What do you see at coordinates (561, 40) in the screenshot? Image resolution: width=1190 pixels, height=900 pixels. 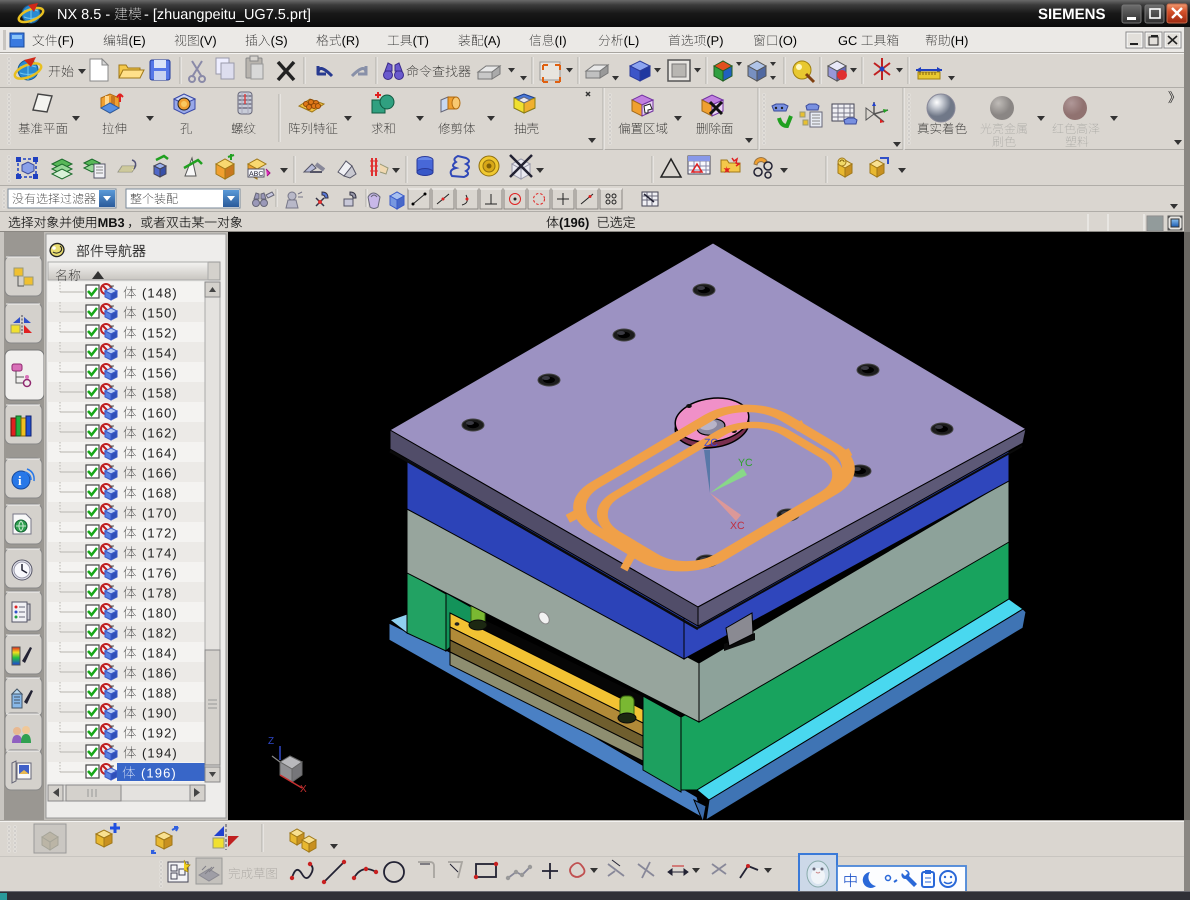 I see `svg-text: (I)` at bounding box center [561, 40].